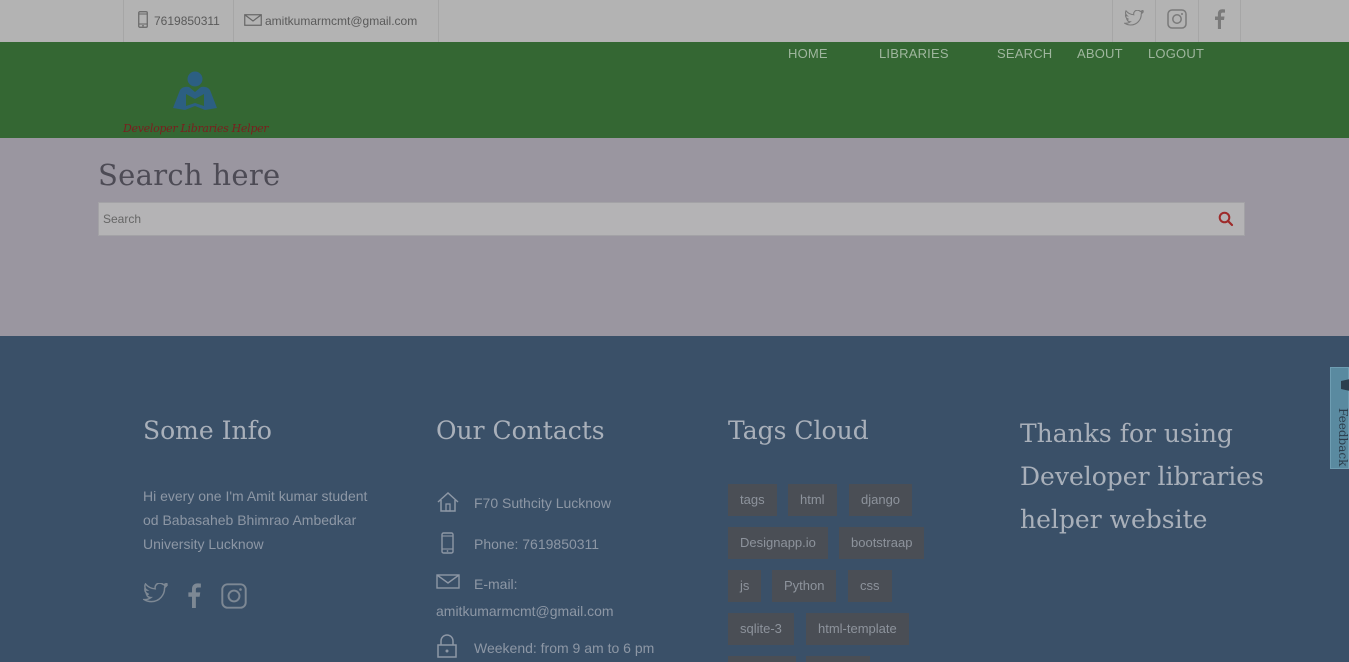 This screenshot has width=1349, height=662. What do you see at coordinates (195, 90) in the screenshot?
I see `reader-logo-icon` at bounding box center [195, 90].